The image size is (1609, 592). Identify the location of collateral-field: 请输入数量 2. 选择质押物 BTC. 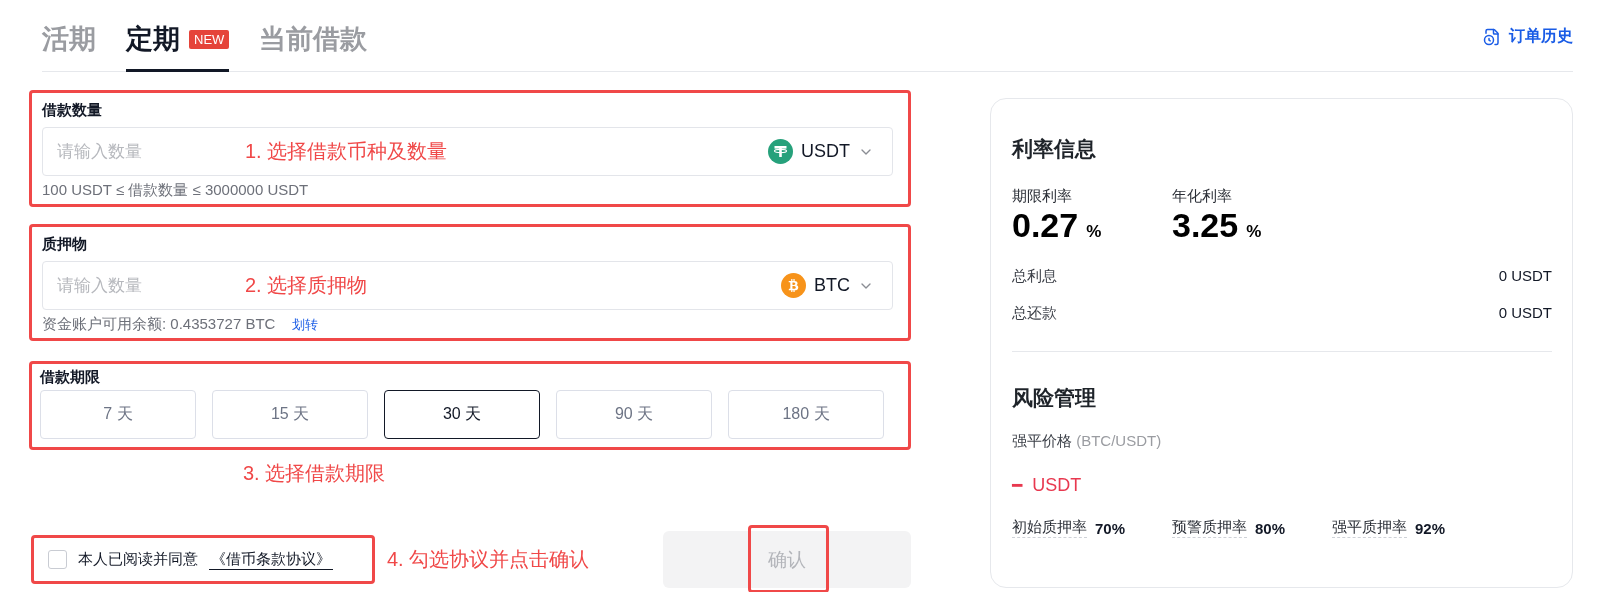
(467, 285).